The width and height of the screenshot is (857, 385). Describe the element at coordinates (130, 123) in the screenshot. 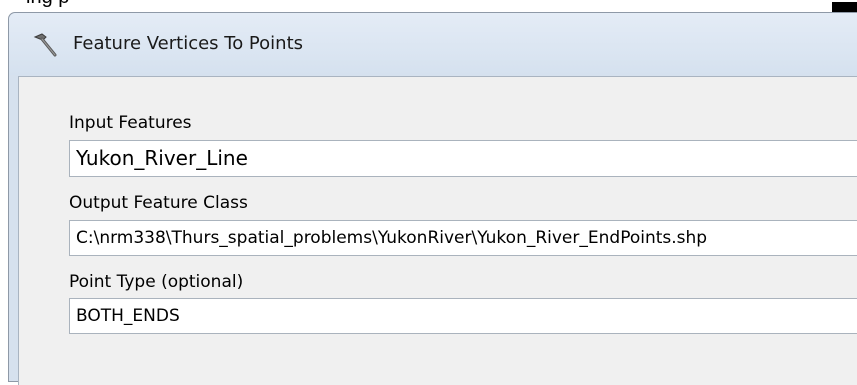

I see `input-features-label: Input Features` at that location.